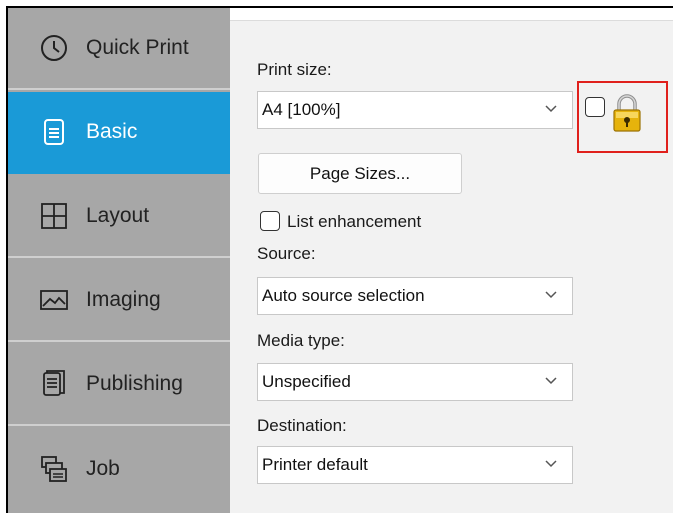 This screenshot has height=513, width=673. I want to click on sidebar-item-layout: Layout, so click(119, 217).